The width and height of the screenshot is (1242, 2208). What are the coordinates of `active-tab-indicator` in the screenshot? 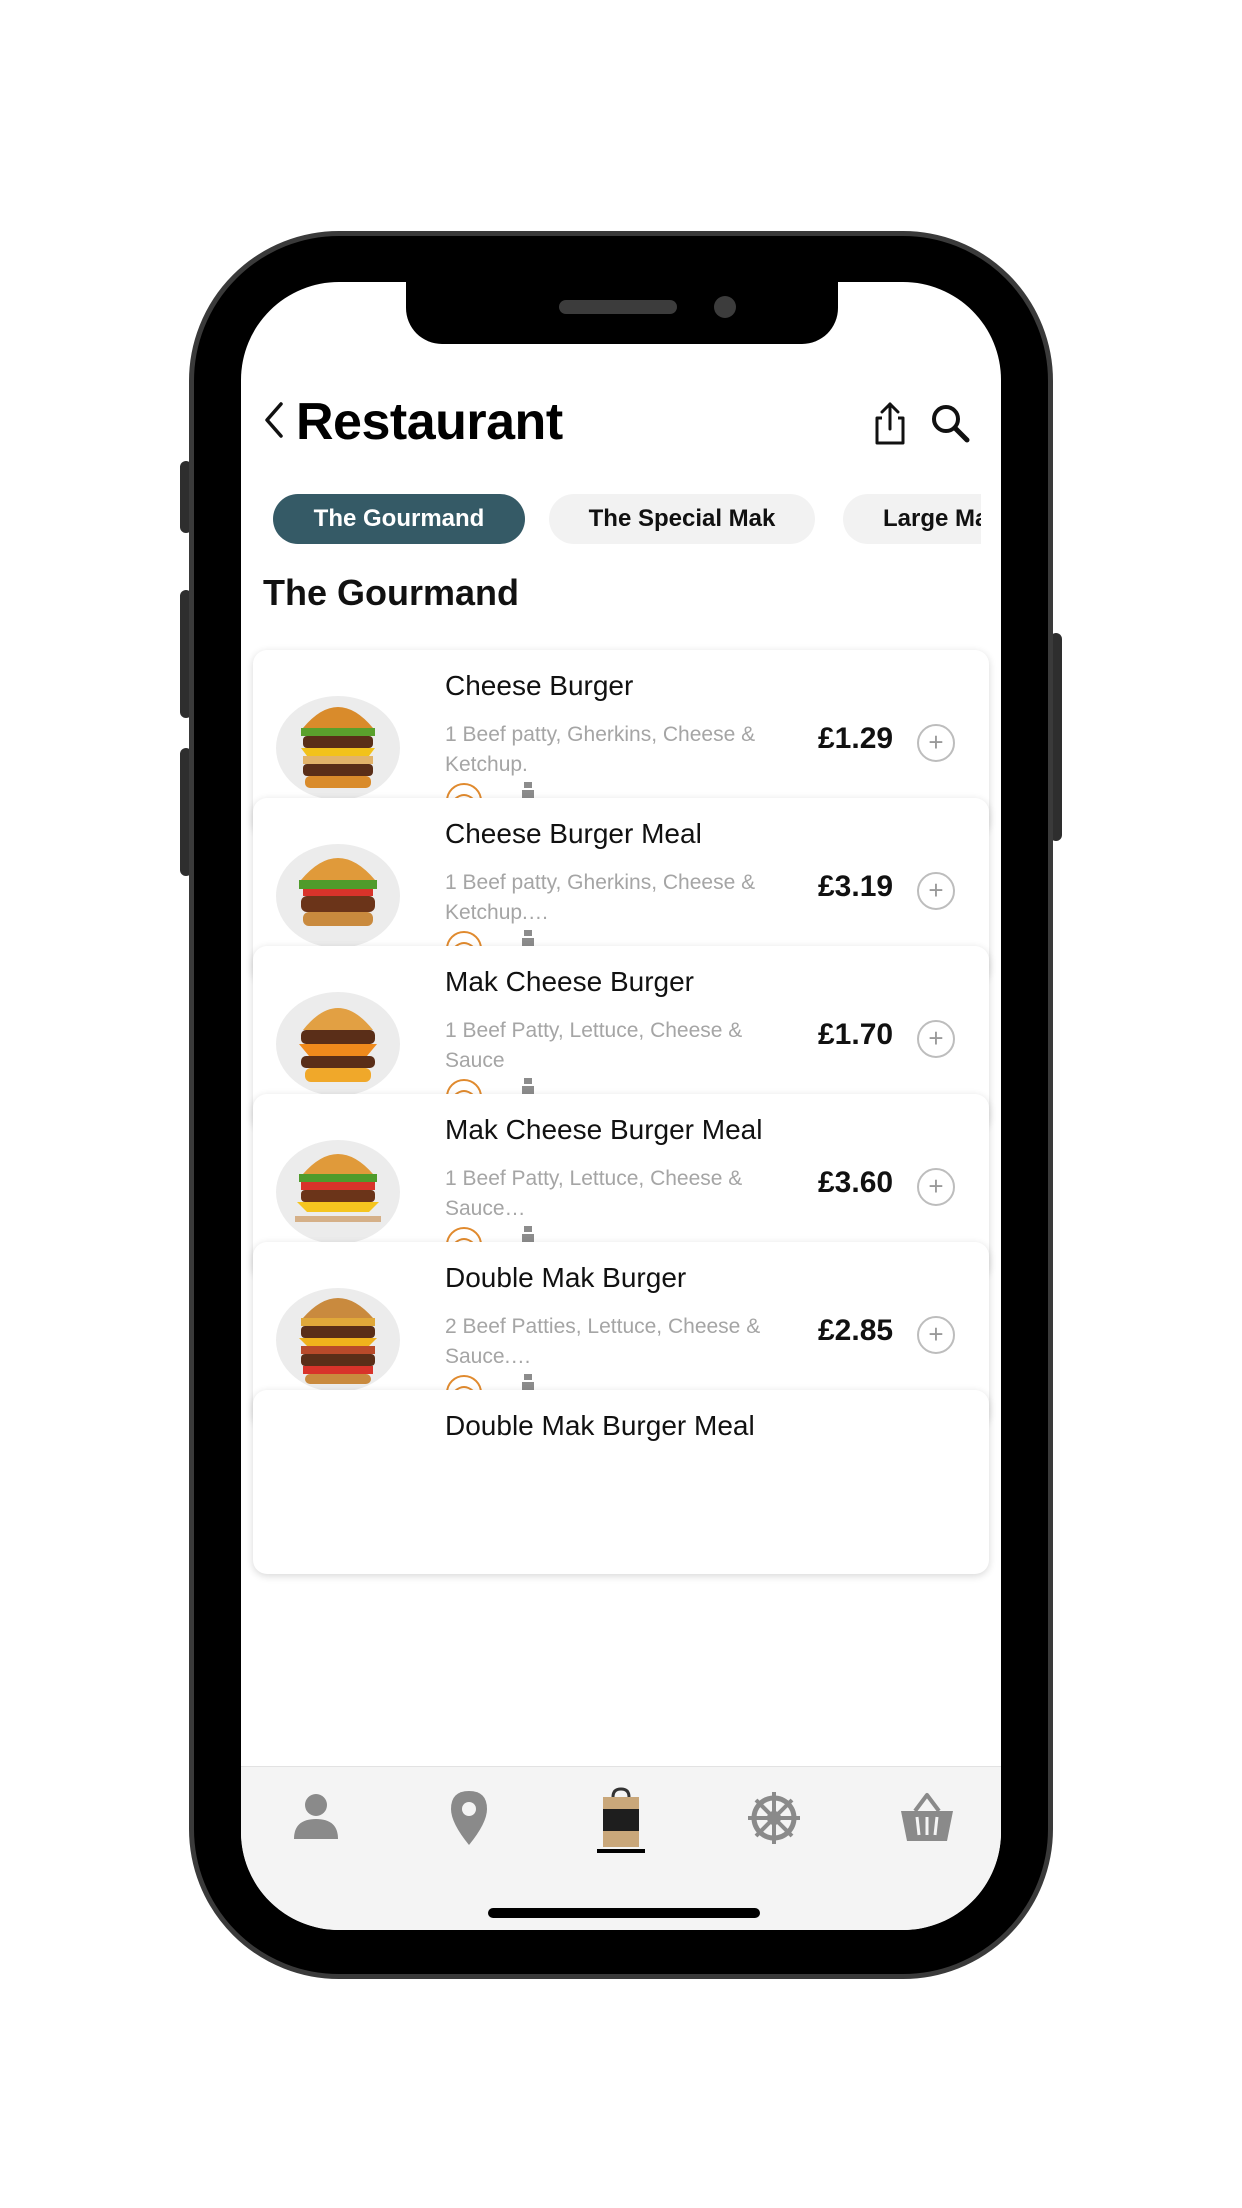 It's located at (621, 1851).